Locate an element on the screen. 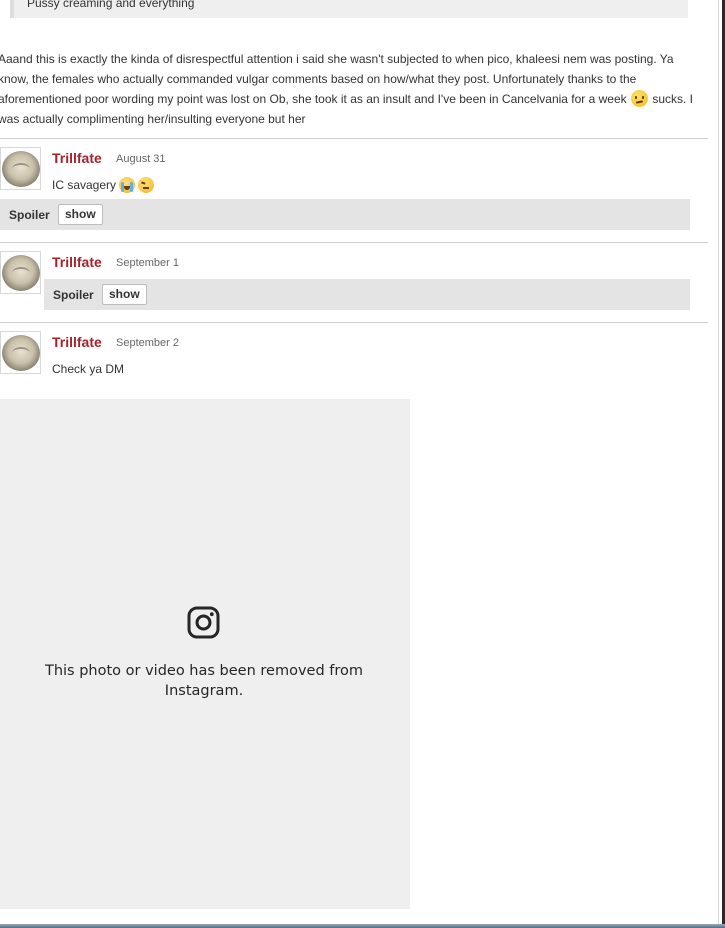 This screenshot has height=928, width=725. comment-text: IC savagery is located at coordinates (103, 185).